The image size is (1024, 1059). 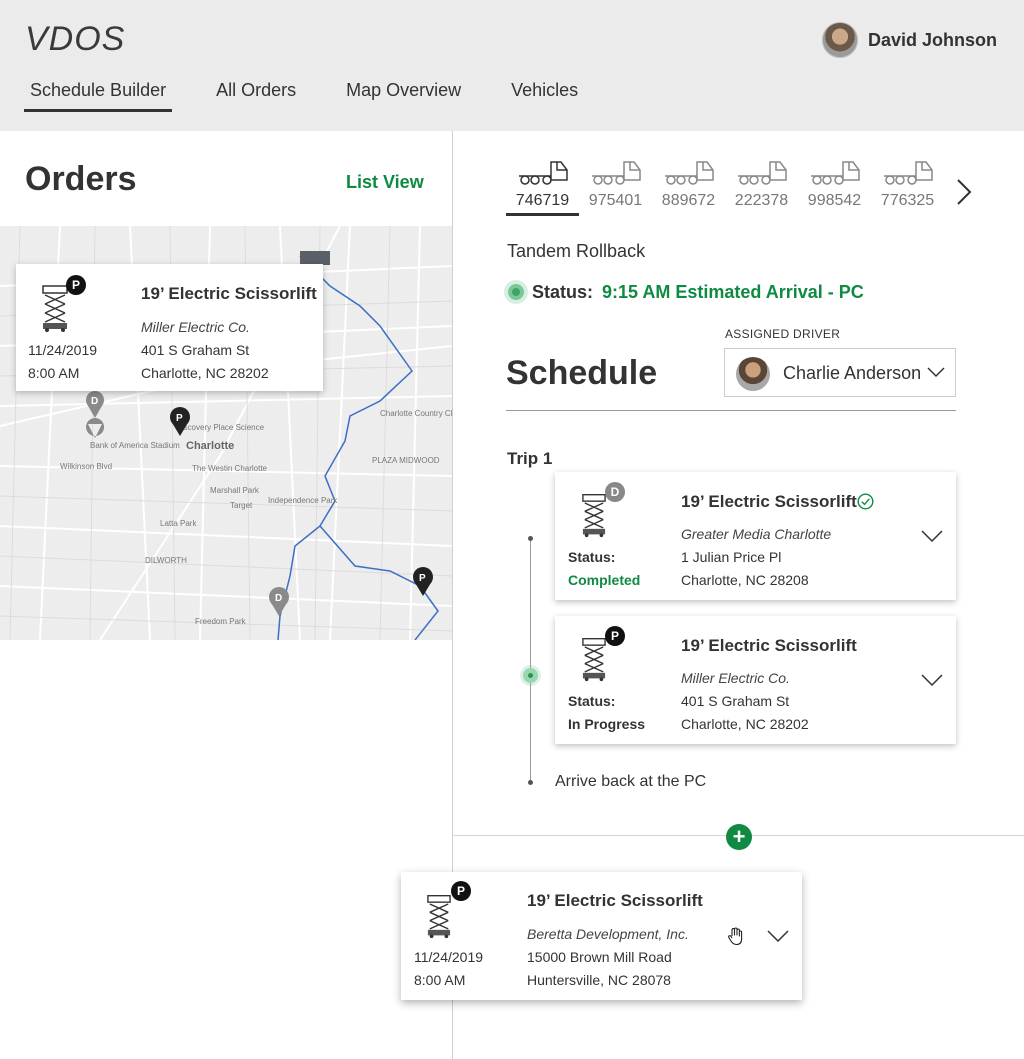 What do you see at coordinates (530, 660) in the screenshot?
I see `trip-timeline` at bounding box center [530, 660].